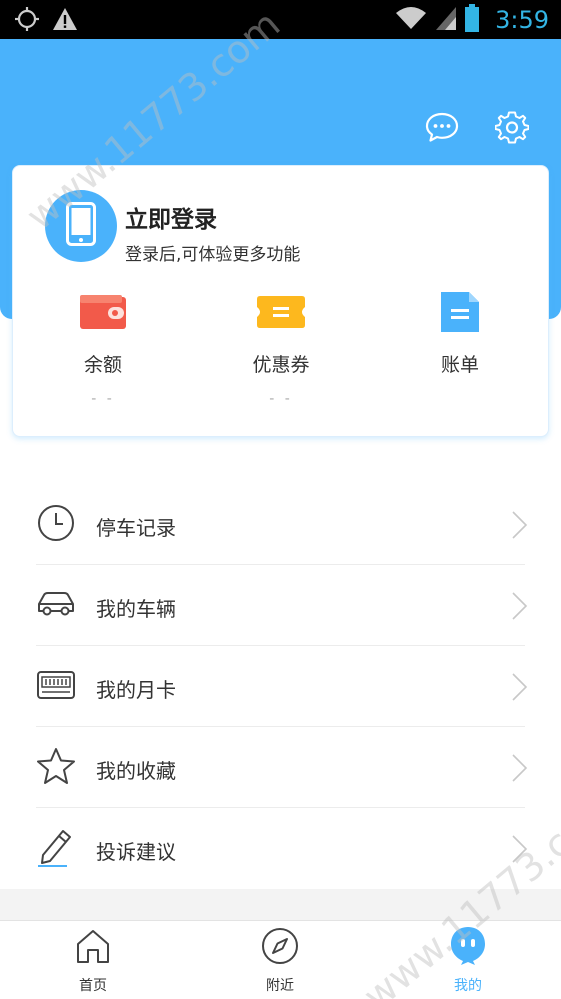 This screenshot has height=999, width=561. I want to click on stat-bill: 账单, so click(460, 341).